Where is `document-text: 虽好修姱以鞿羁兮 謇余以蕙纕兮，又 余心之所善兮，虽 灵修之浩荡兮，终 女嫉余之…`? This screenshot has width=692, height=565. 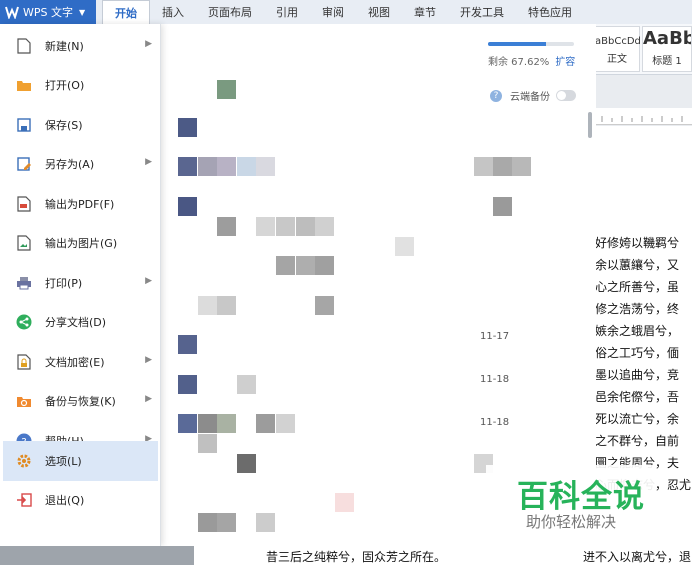 document-text: 虽好修姱以鞿羁兮 謇余以蕙纕兮，又 余心之所善兮，虽 灵修之浩荡兮，终 女嫉余之… is located at coordinates (637, 364).